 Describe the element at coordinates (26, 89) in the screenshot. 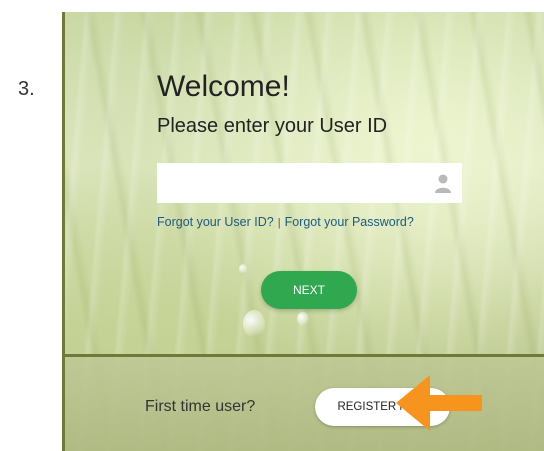

I see `step-number: 3.` at that location.